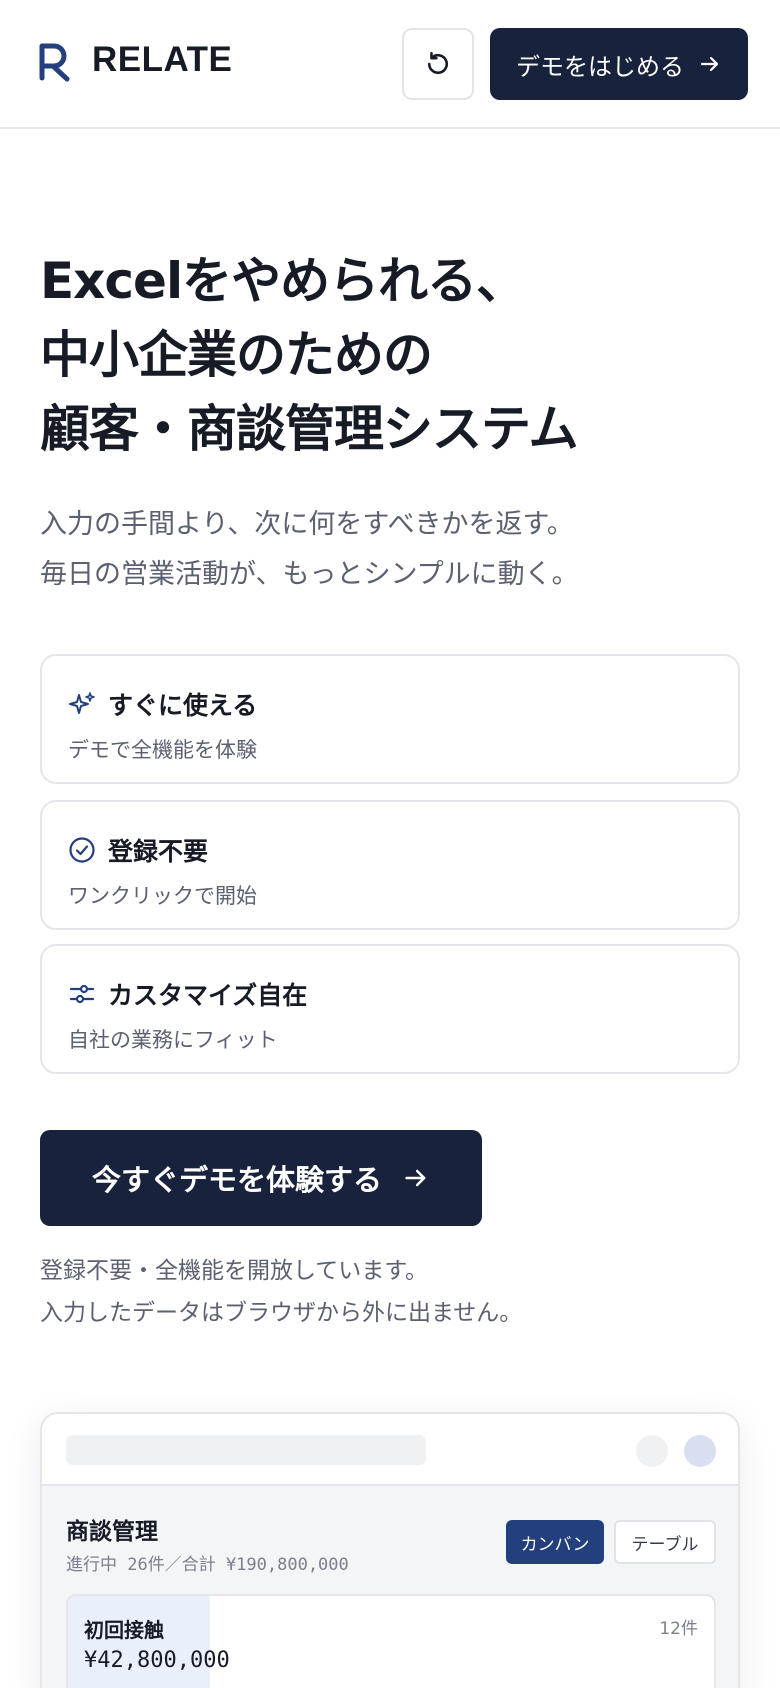 Image resolution: width=780 pixels, height=1688 pixels. I want to click on feature-description: デモで全機能を体験, so click(162, 750).